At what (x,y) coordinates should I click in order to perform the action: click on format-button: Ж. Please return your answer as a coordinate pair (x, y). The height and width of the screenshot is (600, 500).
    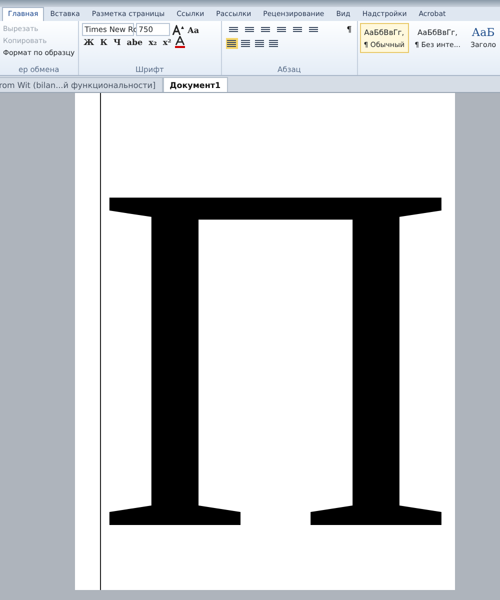
    Looking at the image, I should click on (89, 42).